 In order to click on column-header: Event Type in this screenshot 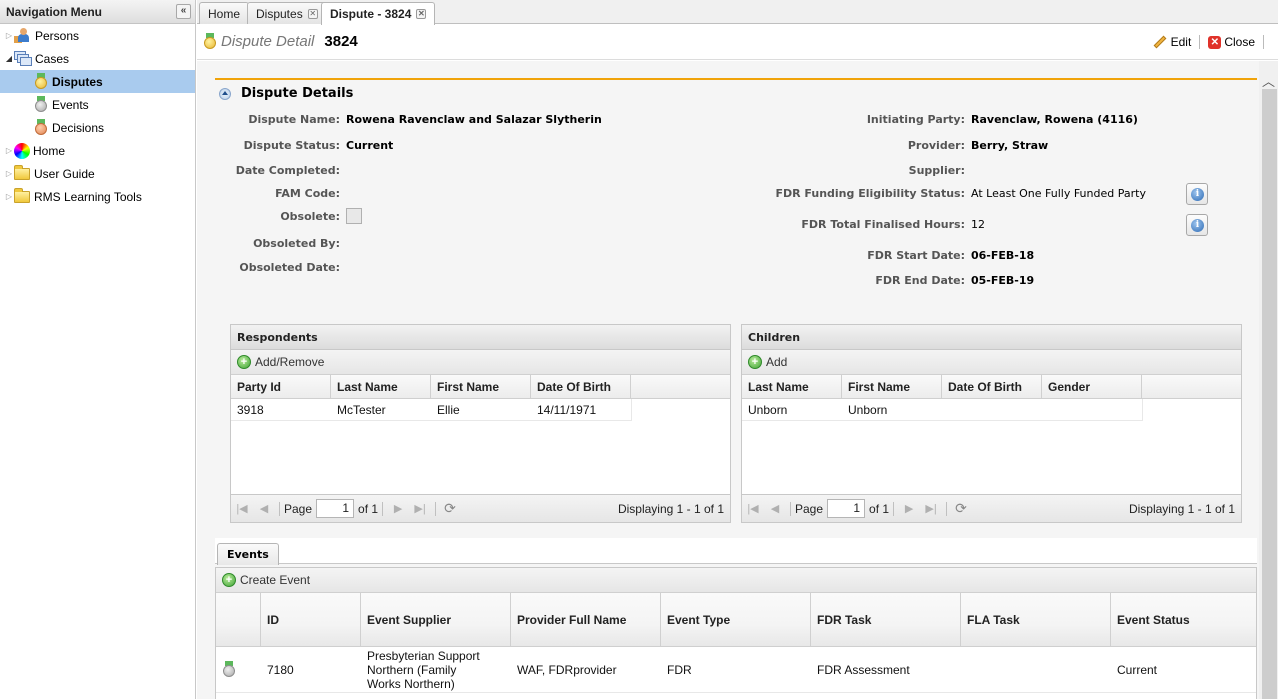, I will do `click(736, 619)`.